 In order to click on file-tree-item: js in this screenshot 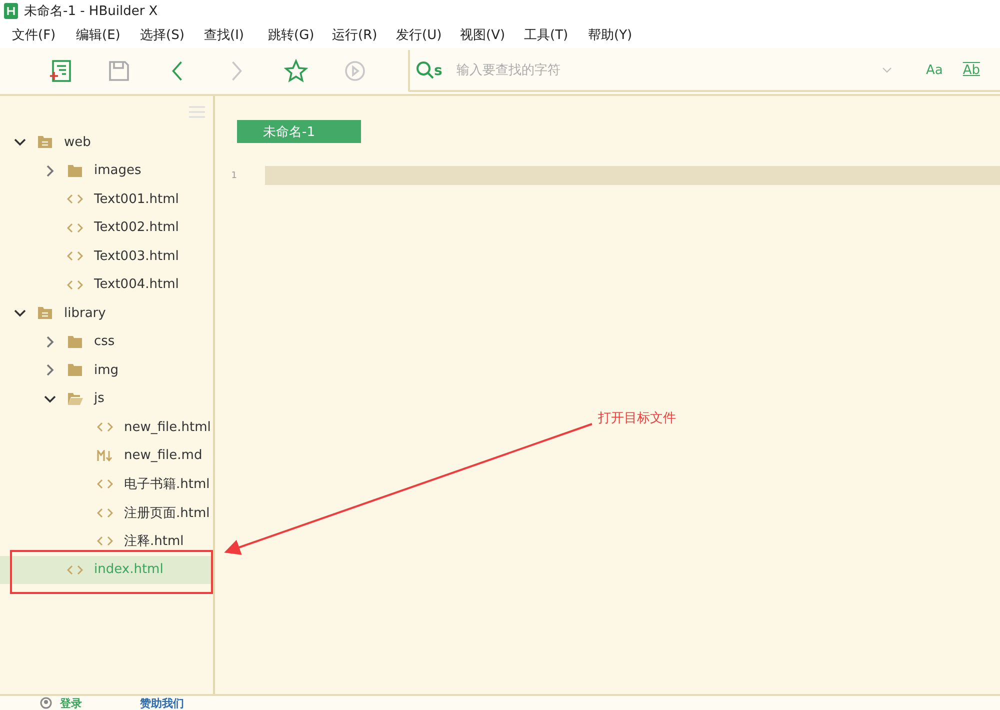, I will do `click(106, 398)`.